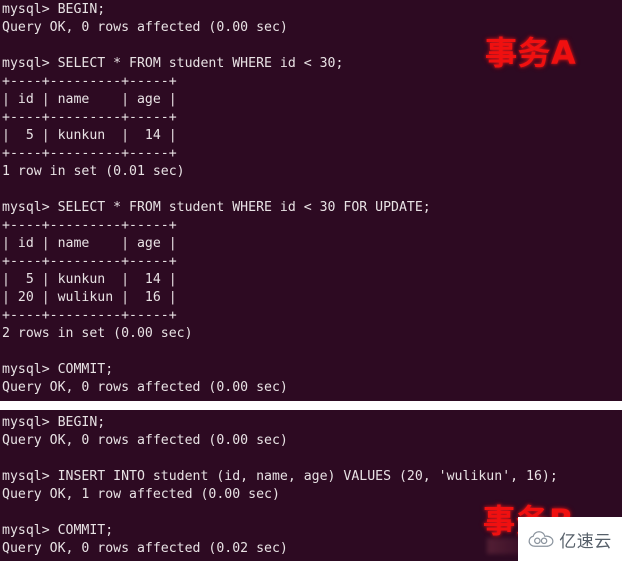  I want to click on watermark-label: 亿速云, so click(585, 541).